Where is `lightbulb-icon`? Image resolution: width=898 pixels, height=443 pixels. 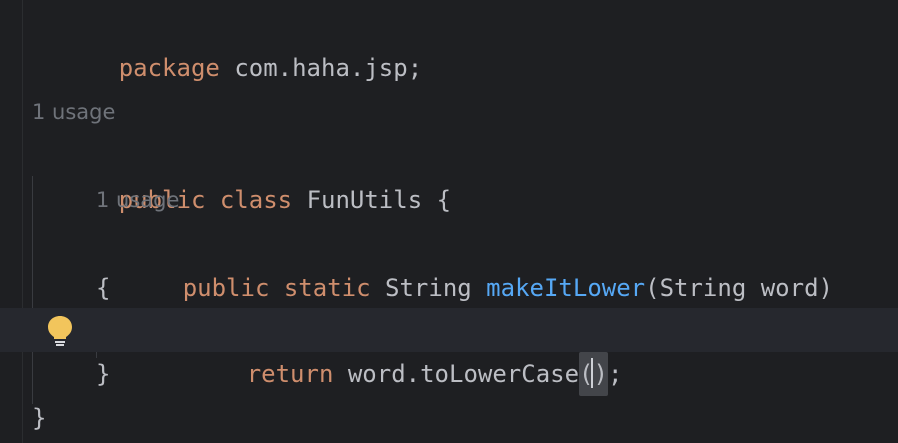
lightbulb-icon is located at coordinates (60, 331).